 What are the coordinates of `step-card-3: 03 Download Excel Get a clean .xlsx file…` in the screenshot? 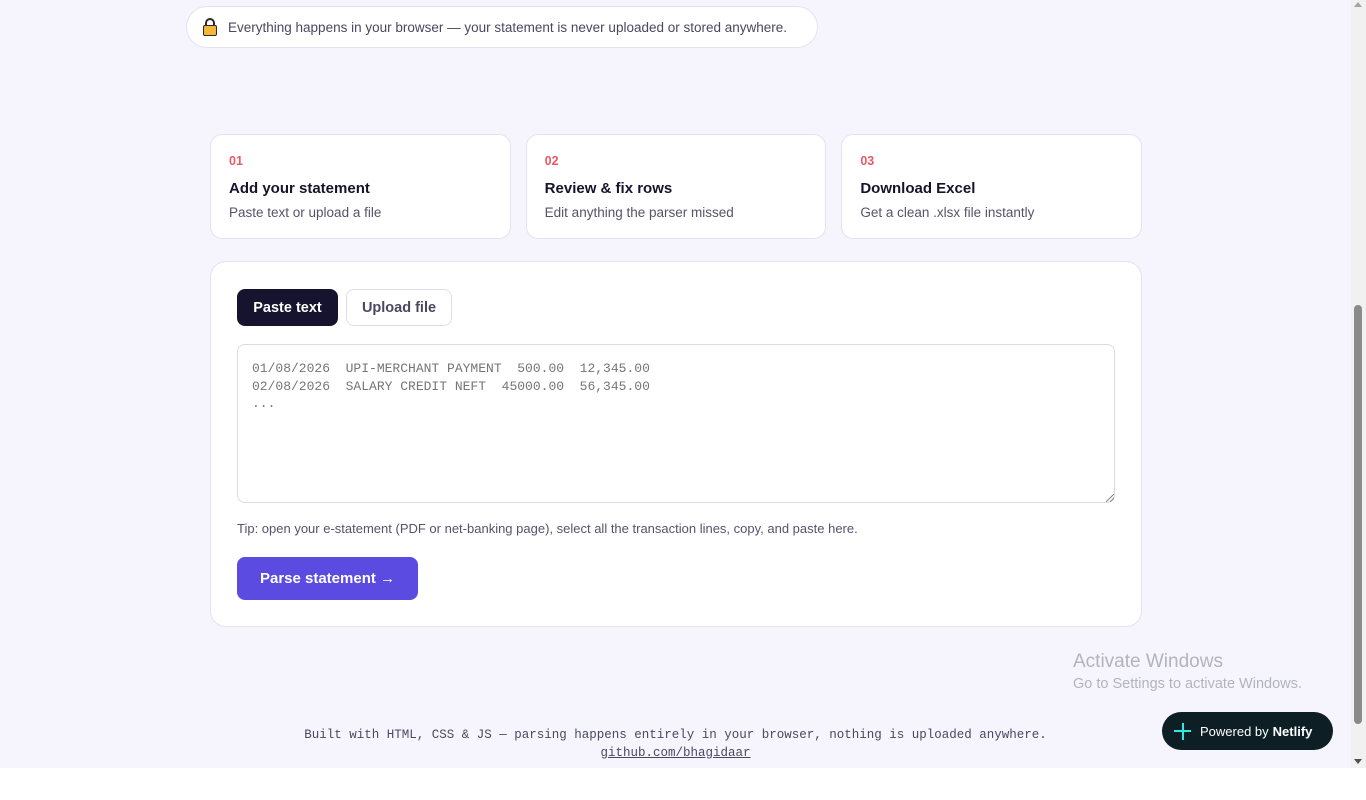 It's located at (992, 186).